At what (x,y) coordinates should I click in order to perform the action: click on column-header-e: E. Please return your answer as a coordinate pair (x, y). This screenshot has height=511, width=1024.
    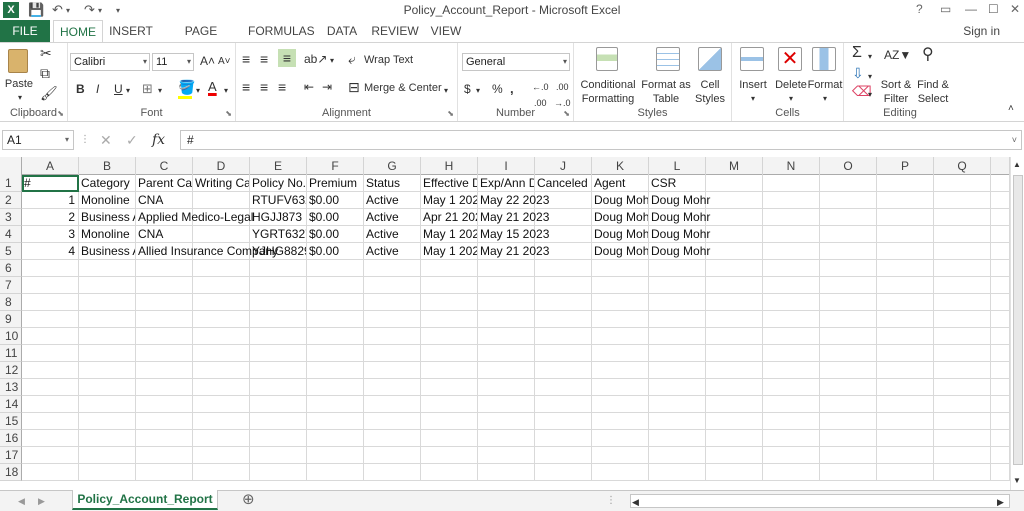
    Looking at the image, I should click on (278, 166).